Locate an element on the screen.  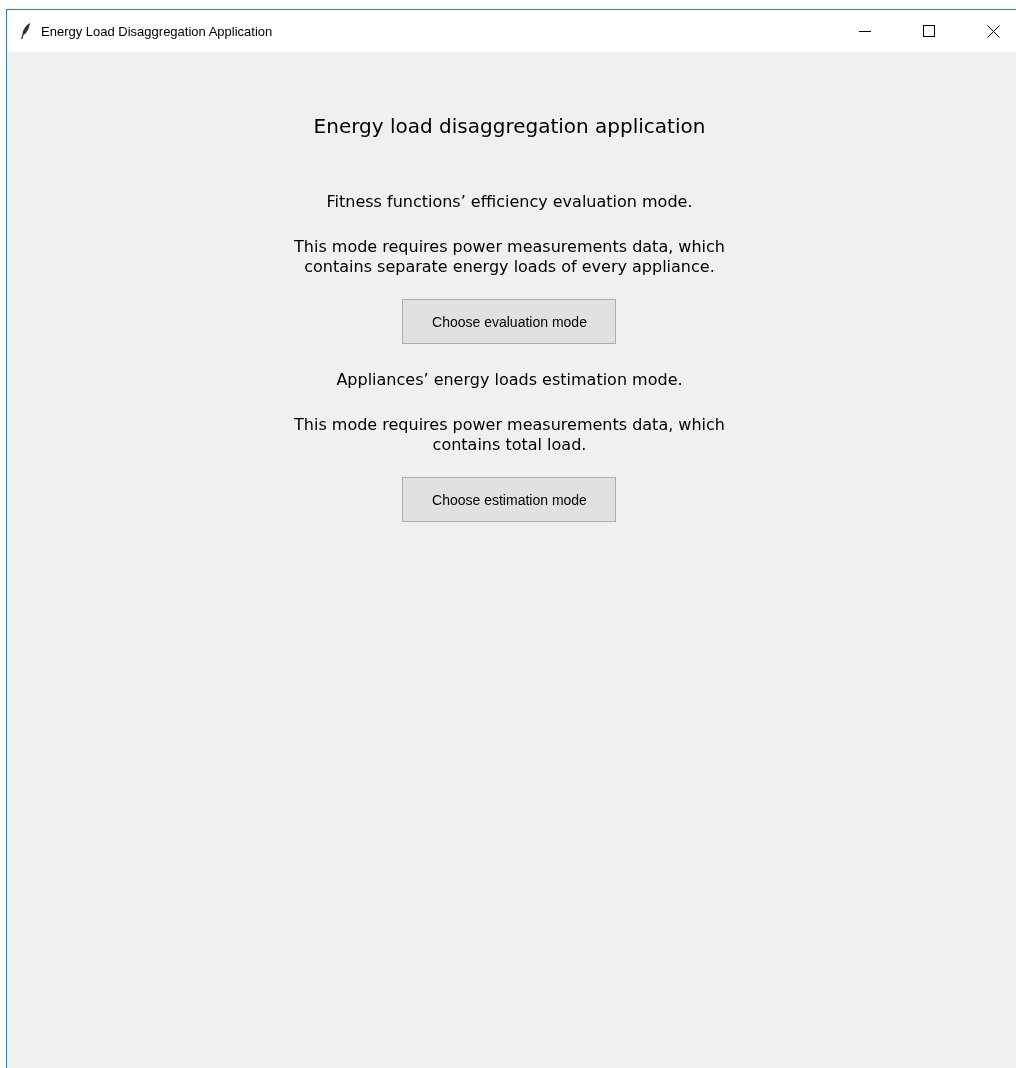
mode-button: Choose evaluation mode is located at coordinates (509, 321).